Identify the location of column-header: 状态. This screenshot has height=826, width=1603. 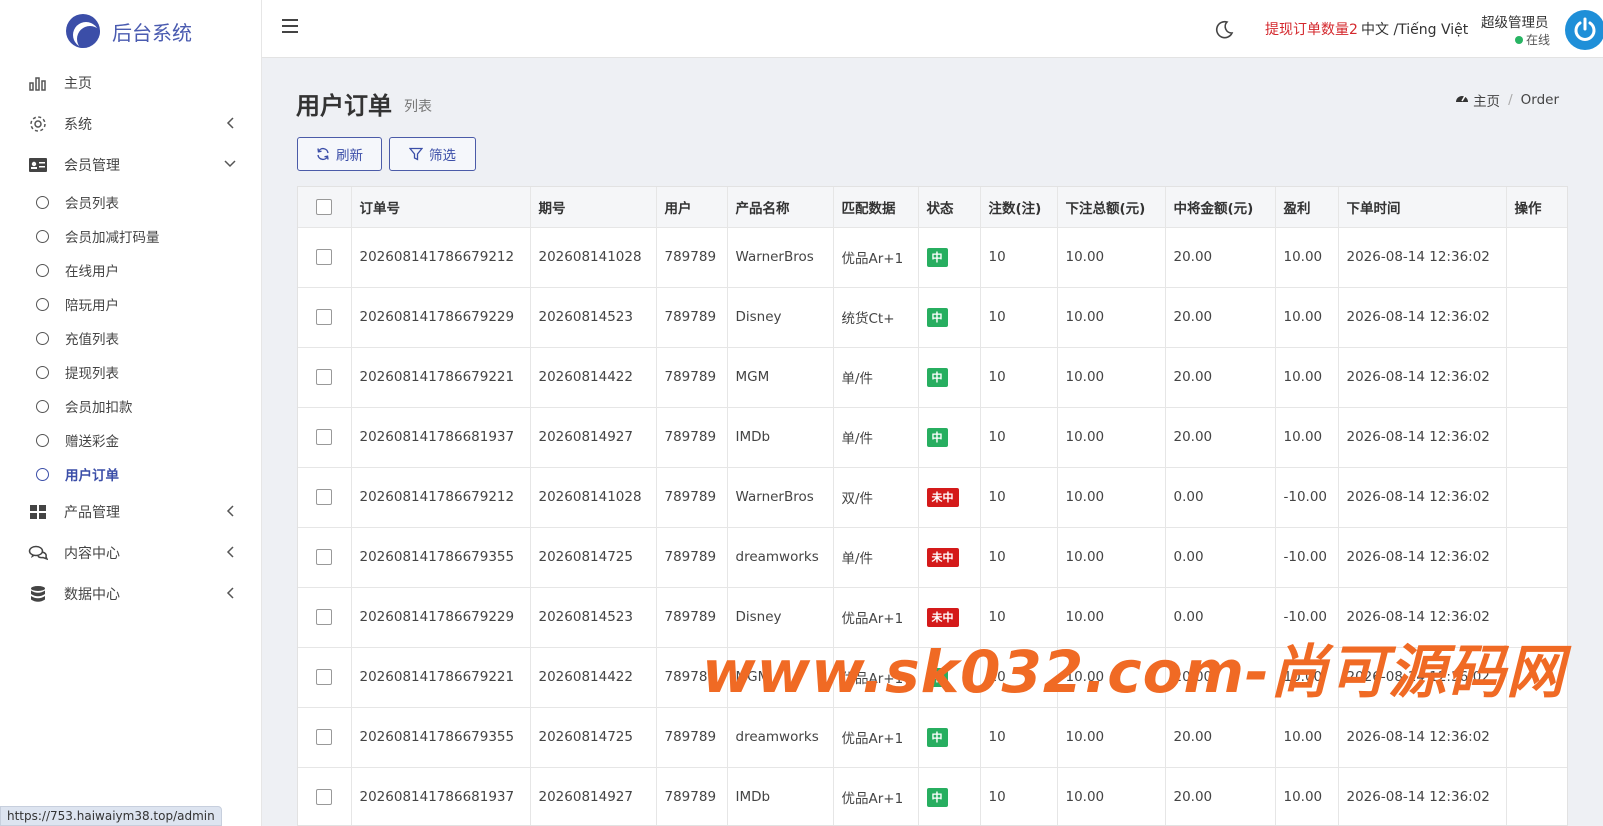
(949, 207).